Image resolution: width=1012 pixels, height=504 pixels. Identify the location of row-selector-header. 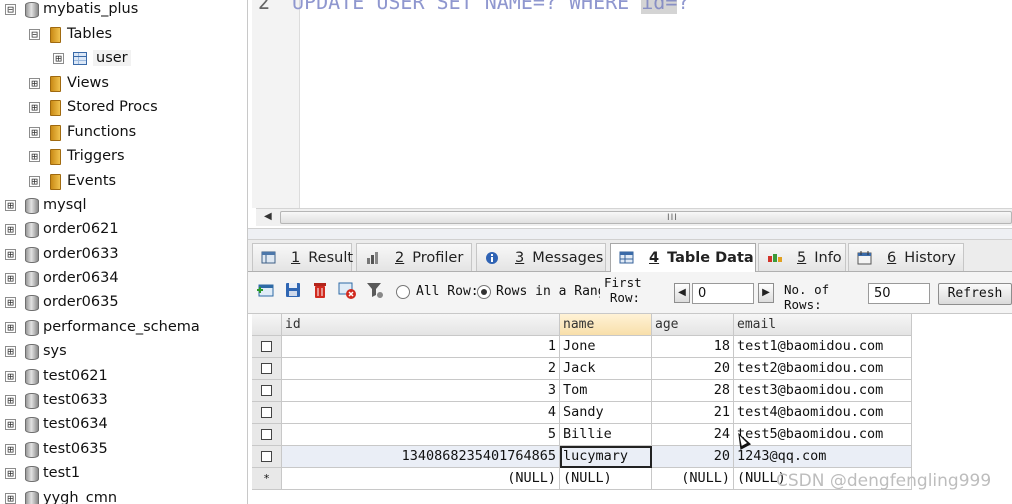
(267, 325).